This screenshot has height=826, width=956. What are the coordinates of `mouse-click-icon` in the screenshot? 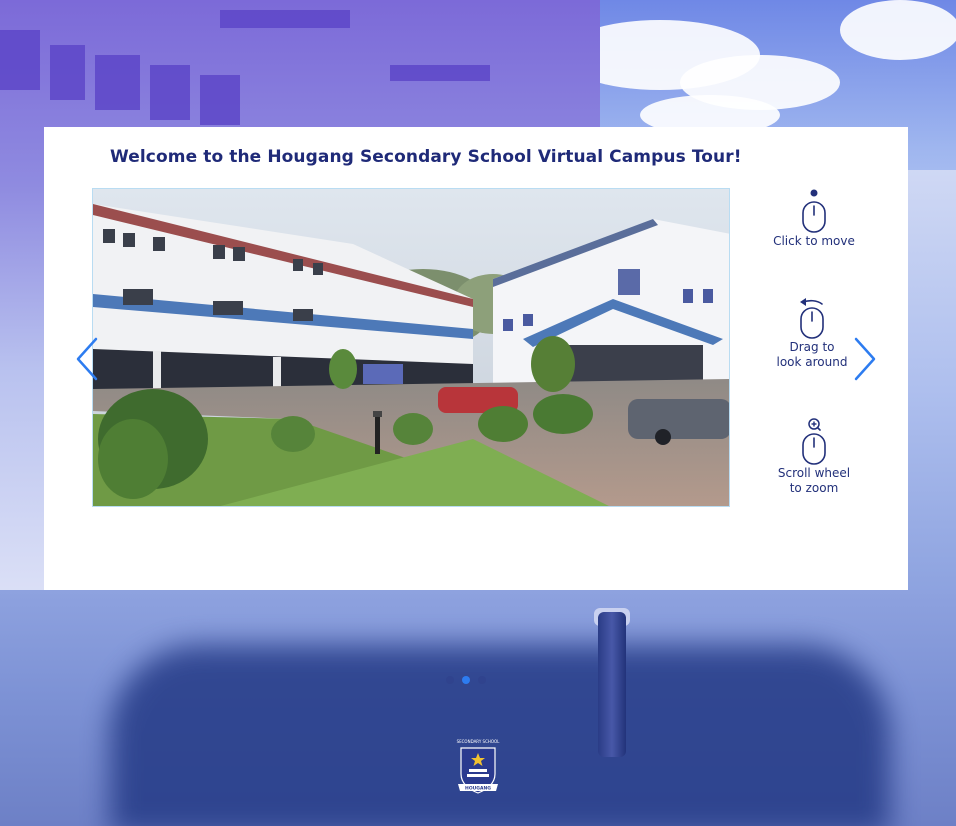 It's located at (814, 211).